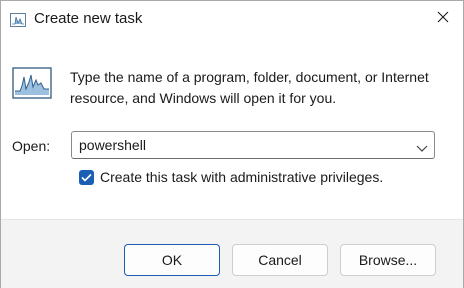 This screenshot has height=288, width=464. Describe the element at coordinates (422, 146) in the screenshot. I see `chevron-down-icon` at that location.